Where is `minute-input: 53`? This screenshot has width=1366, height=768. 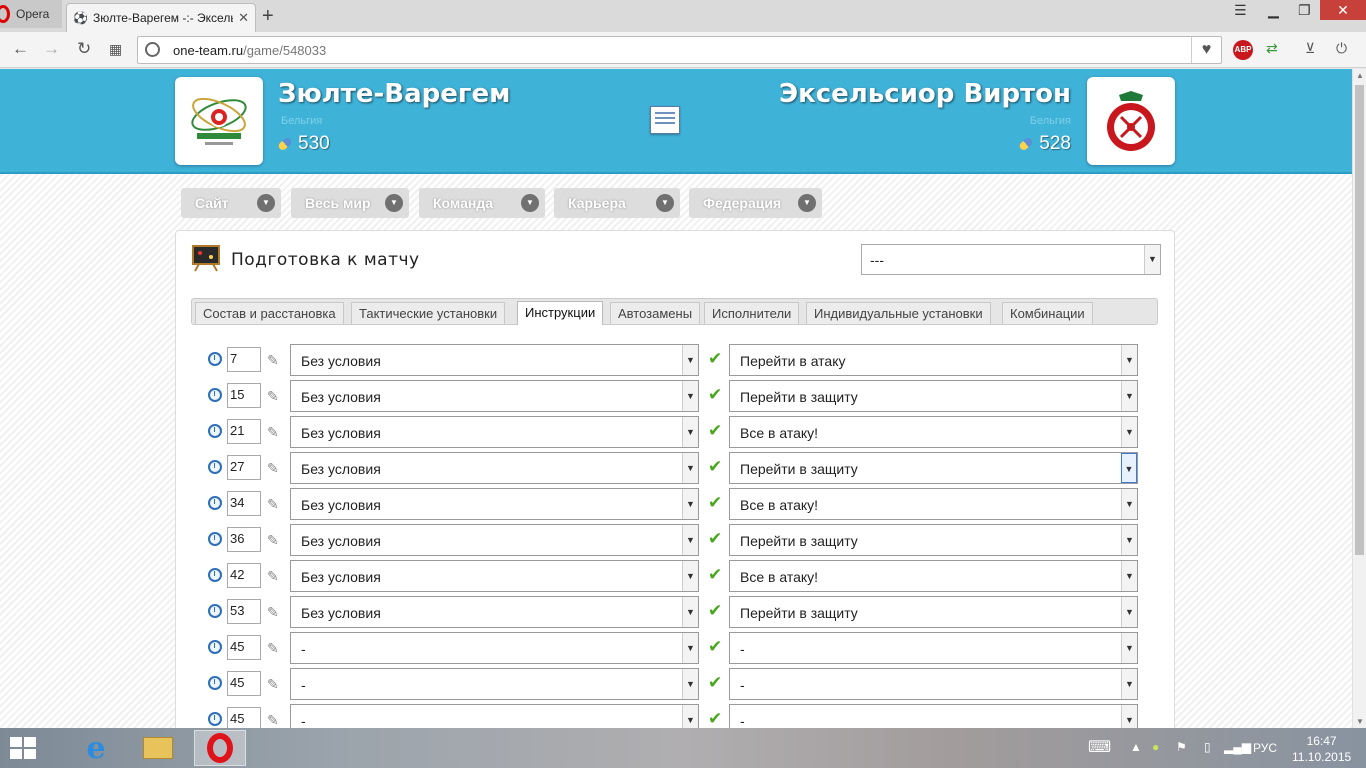 minute-input: 53 is located at coordinates (244, 611).